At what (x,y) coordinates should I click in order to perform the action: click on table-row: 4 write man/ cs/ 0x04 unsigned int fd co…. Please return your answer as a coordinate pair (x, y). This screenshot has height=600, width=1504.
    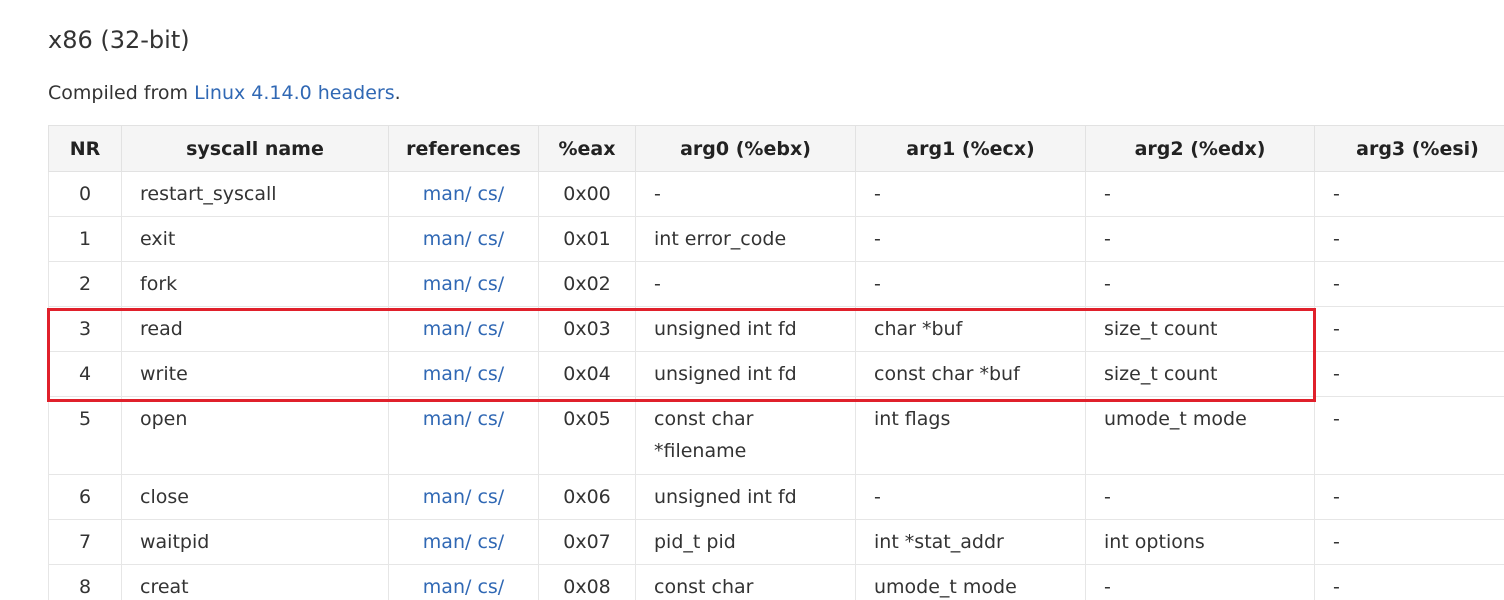
    Looking at the image, I should click on (776, 374).